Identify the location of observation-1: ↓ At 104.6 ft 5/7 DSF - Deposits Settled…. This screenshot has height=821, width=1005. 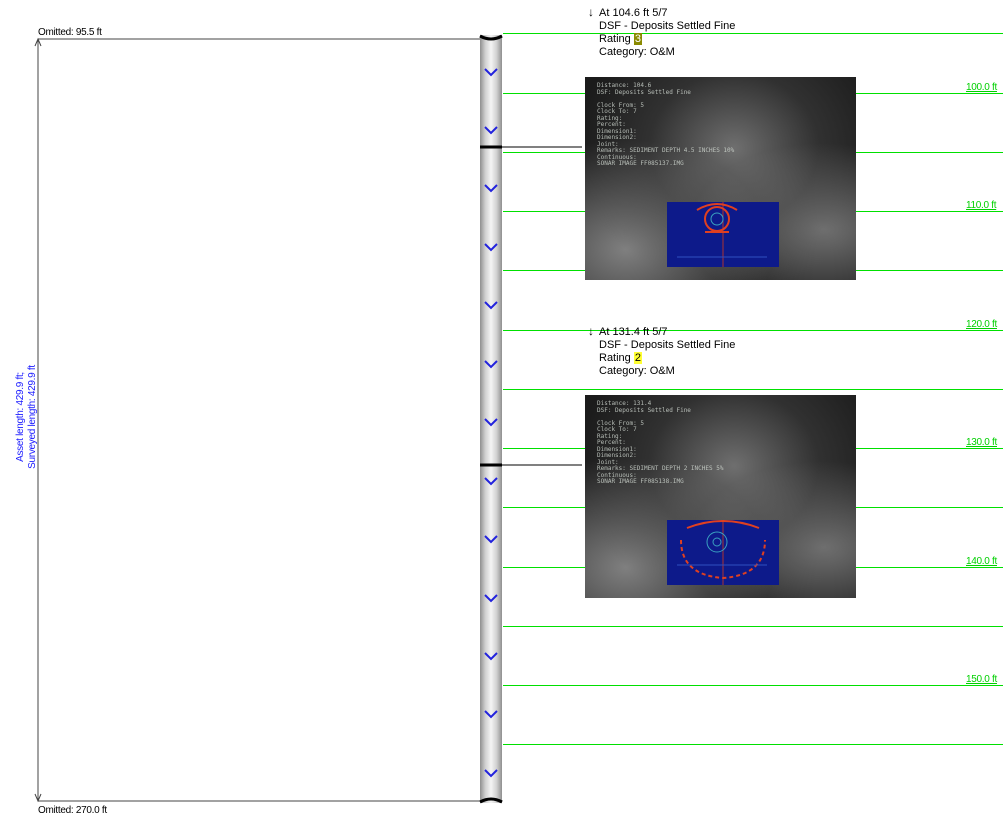
(662, 32).